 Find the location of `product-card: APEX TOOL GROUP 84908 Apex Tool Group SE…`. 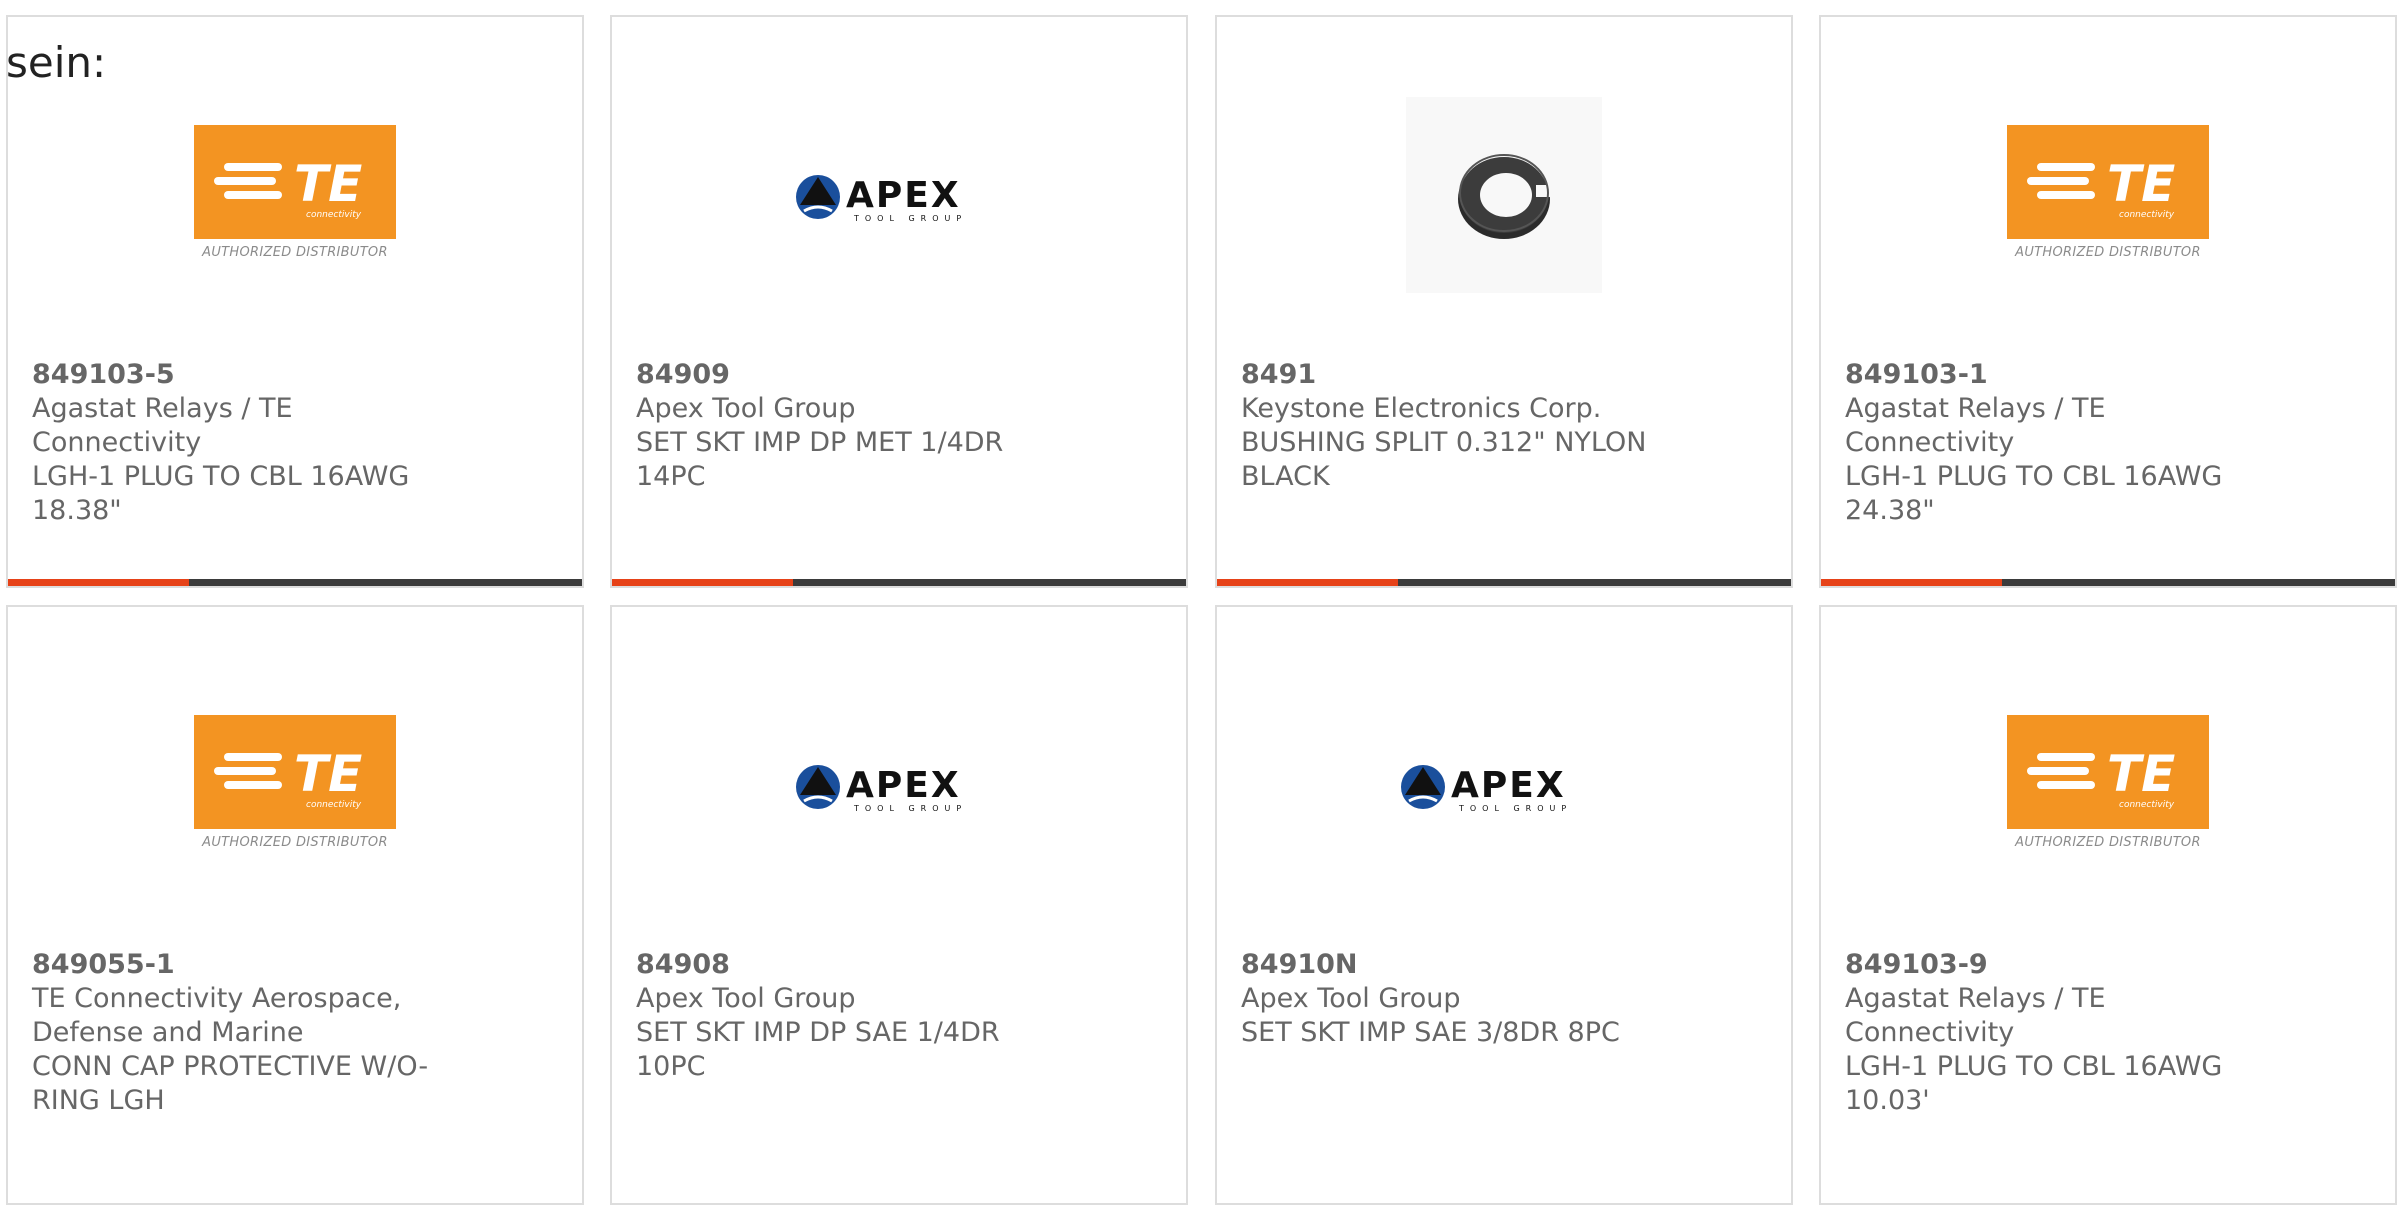

product-card: APEX TOOL GROUP 84908 Apex Tool Group SE… is located at coordinates (899, 905).